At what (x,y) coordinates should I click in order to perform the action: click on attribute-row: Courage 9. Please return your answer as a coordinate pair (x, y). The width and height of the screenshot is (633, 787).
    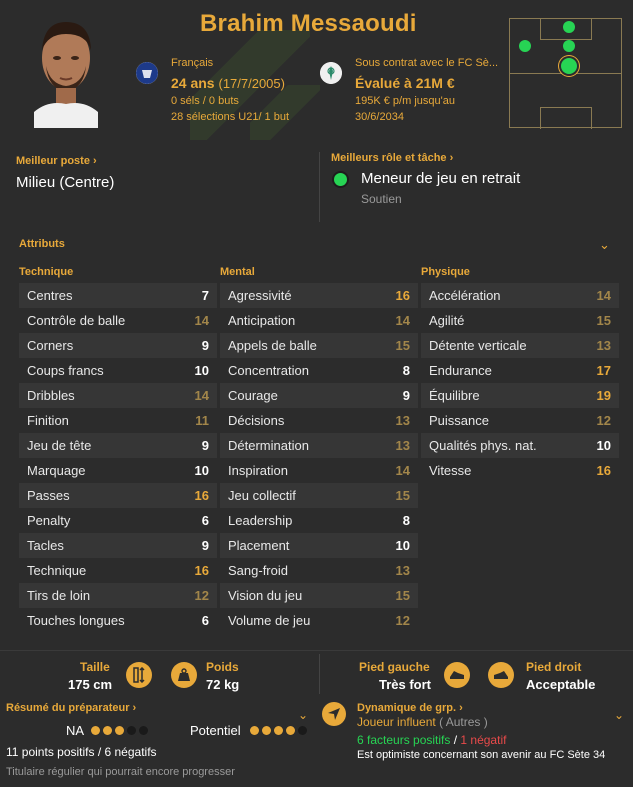
    Looking at the image, I should click on (319, 395).